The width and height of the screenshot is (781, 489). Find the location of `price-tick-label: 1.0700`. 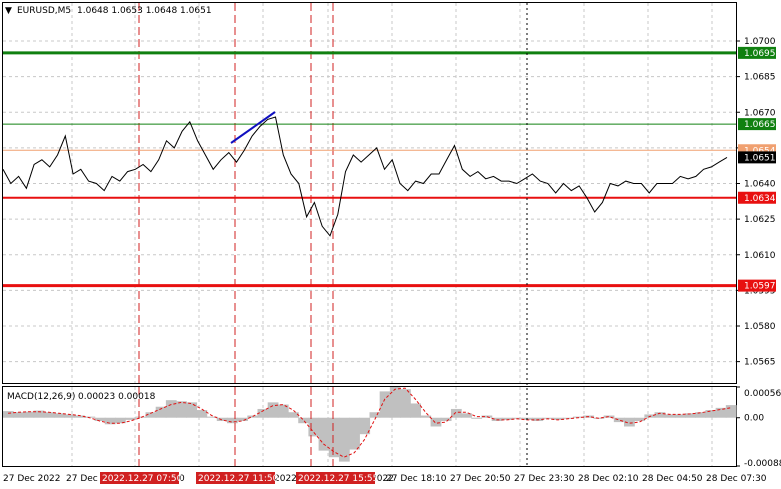

price-tick-label: 1.0700 is located at coordinates (760, 42).